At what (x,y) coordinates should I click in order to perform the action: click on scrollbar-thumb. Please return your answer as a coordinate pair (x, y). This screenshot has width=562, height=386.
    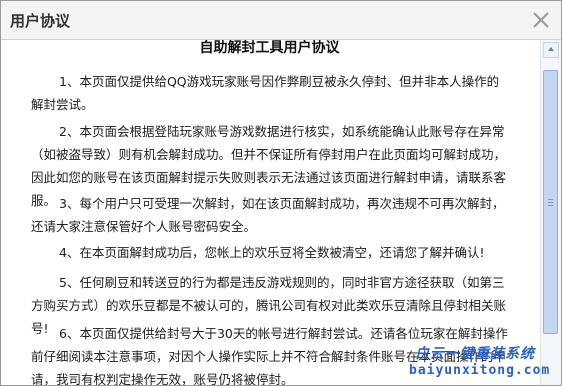
    Looking at the image, I should click on (550, 202).